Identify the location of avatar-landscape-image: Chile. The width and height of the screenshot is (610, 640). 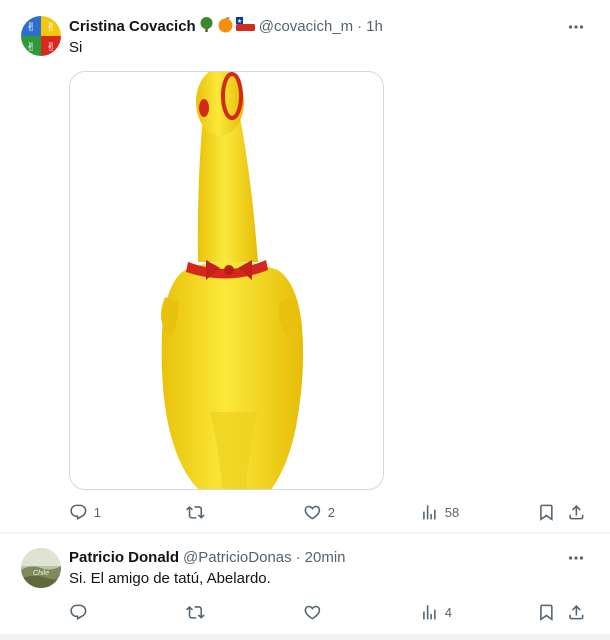
(41, 568).